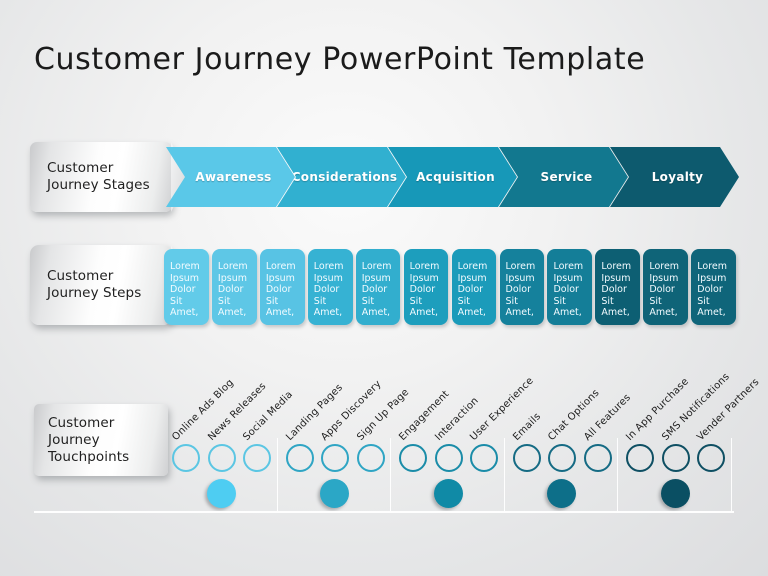  What do you see at coordinates (233, 177) in the screenshot?
I see `stage-arrow-label: Awareness` at bounding box center [233, 177].